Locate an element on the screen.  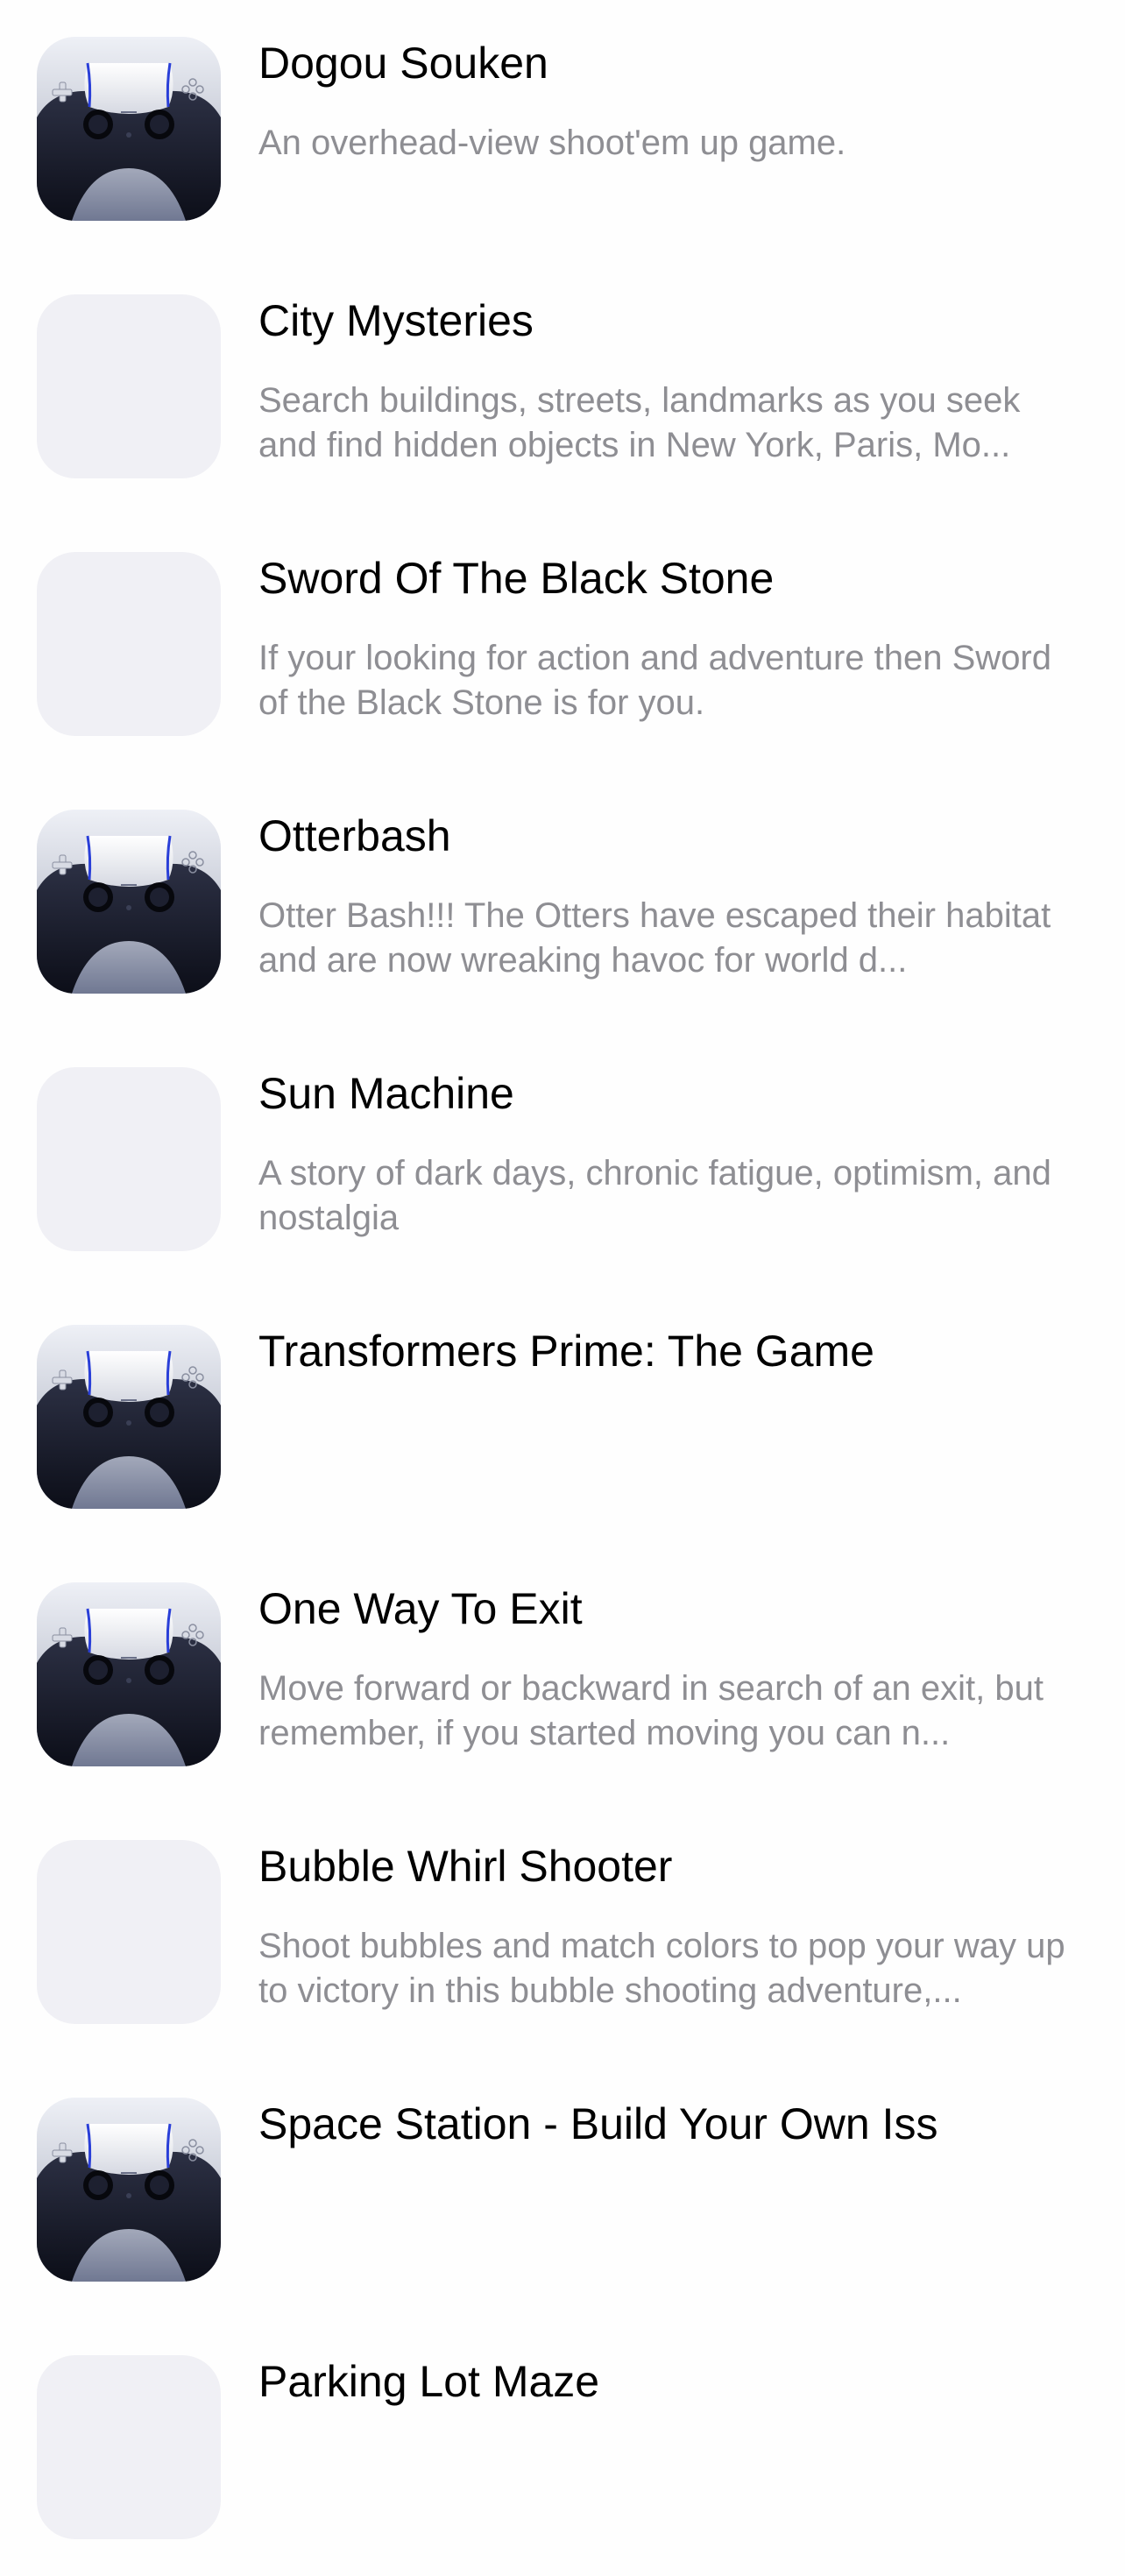
game-list-item: Space Station - Build Your Own Iss is located at coordinates (562, 2189).